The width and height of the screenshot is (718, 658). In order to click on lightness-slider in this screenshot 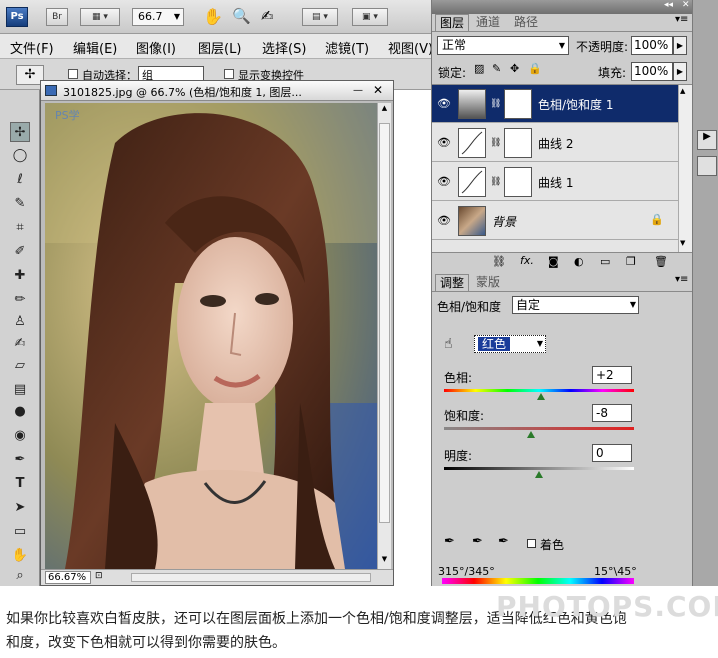, I will do `click(539, 468)`.